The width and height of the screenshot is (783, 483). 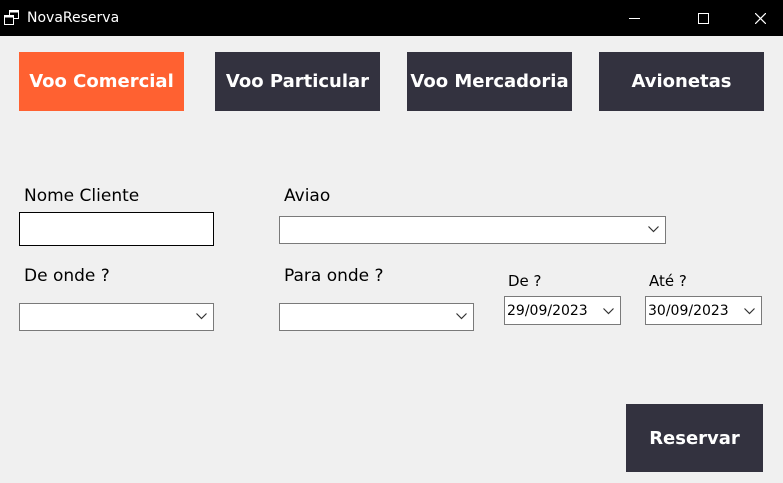 I want to click on close-icon, so click(x=760, y=18).